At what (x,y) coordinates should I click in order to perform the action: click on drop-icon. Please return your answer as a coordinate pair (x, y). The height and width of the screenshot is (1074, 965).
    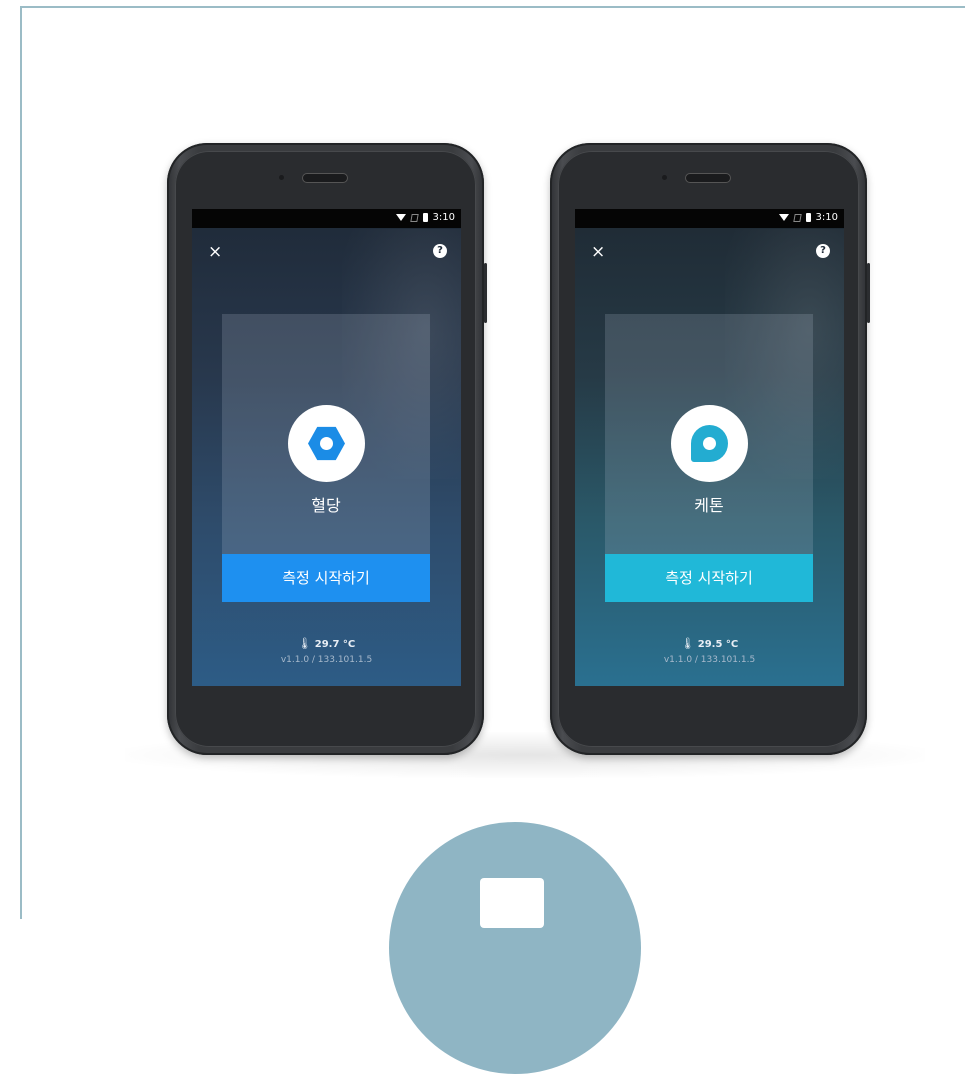
    Looking at the image, I should click on (709, 443).